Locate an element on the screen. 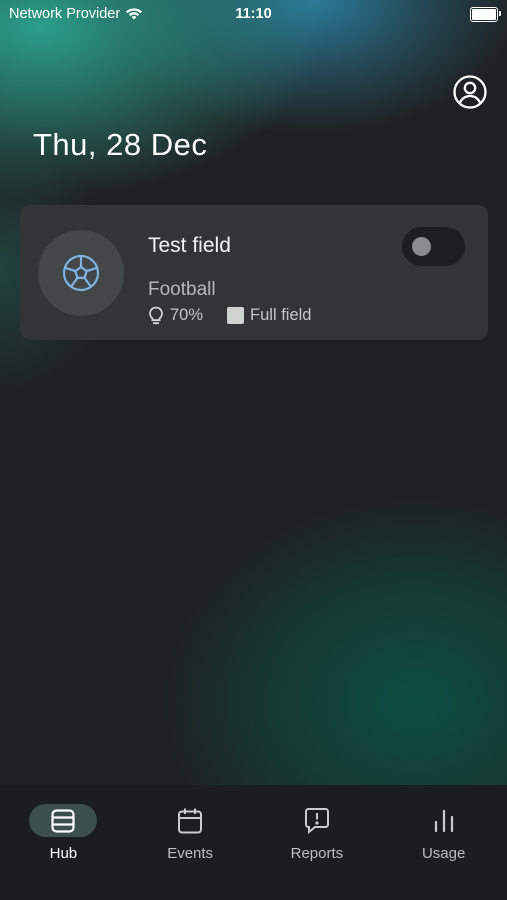 This screenshot has height=900, width=507. field-name: Test field is located at coordinates (189, 245).